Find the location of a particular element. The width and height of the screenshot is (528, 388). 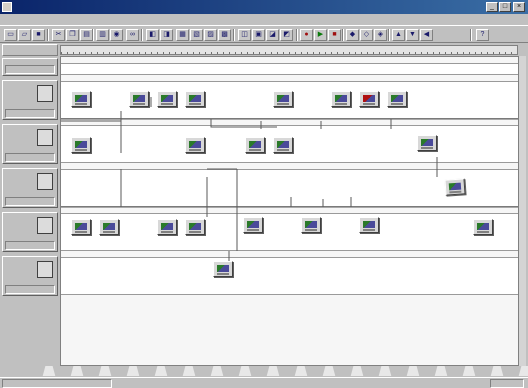

tool-icon: ◪ is located at coordinates (272, 35).